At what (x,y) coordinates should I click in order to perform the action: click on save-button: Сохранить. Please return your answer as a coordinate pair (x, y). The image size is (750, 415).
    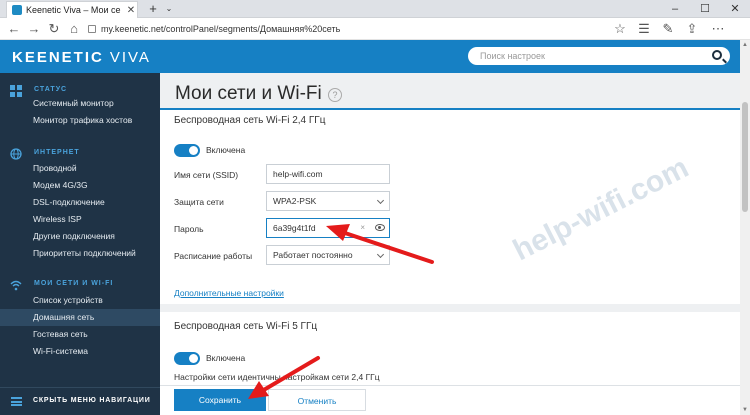
    Looking at the image, I should click on (220, 400).